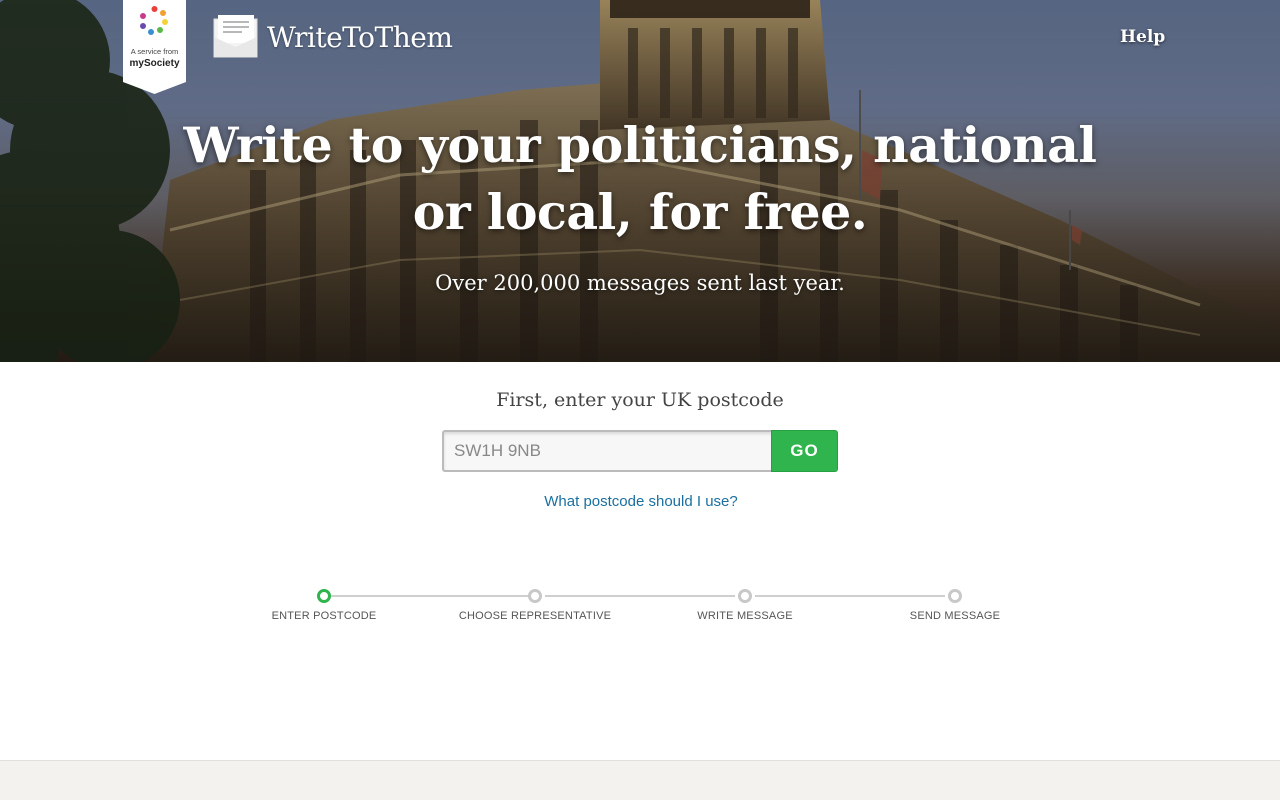 Image resolution: width=1280 pixels, height=800 pixels. I want to click on badge-org-name: mySociety, so click(154, 63).